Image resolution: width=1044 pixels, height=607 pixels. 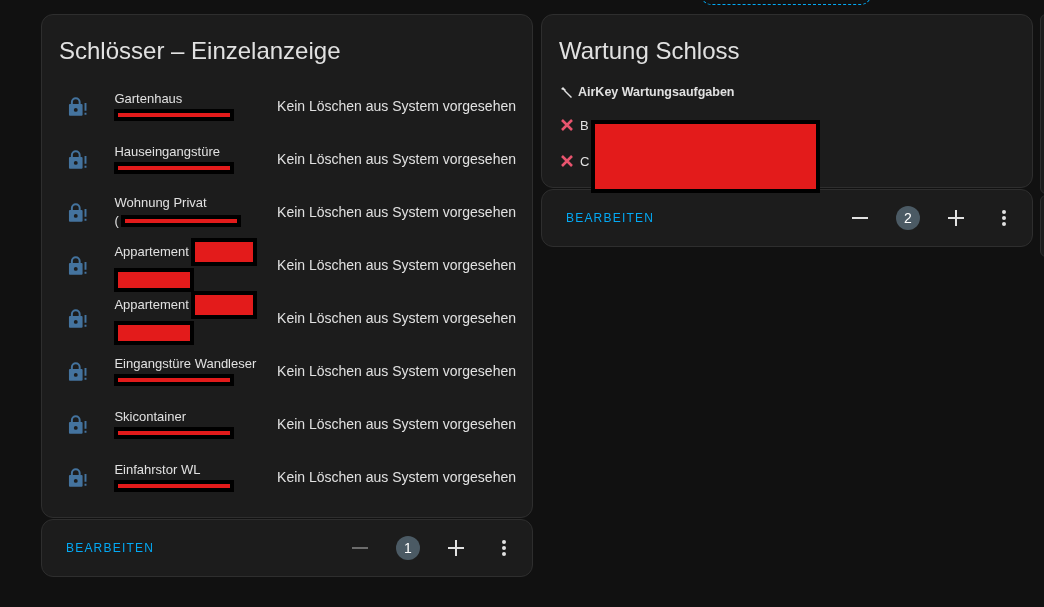 What do you see at coordinates (584, 125) in the screenshot?
I see `task-text: B` at bounding box center [584, 125].